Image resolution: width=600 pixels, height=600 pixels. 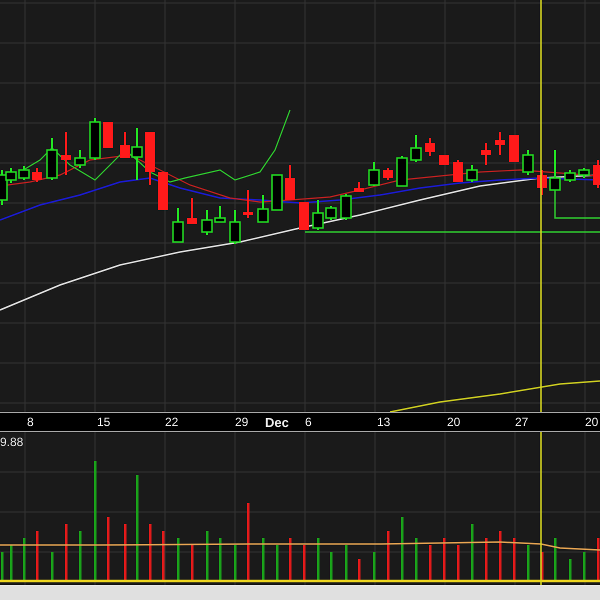 I want to click on date-label: 6, so click(x=308, y=422).